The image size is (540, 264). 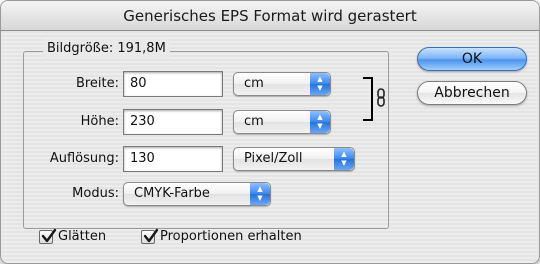 I want to click on resolution-unit-select: Pixel/Zoll ▲ ▼, so click(x=294, y=159).